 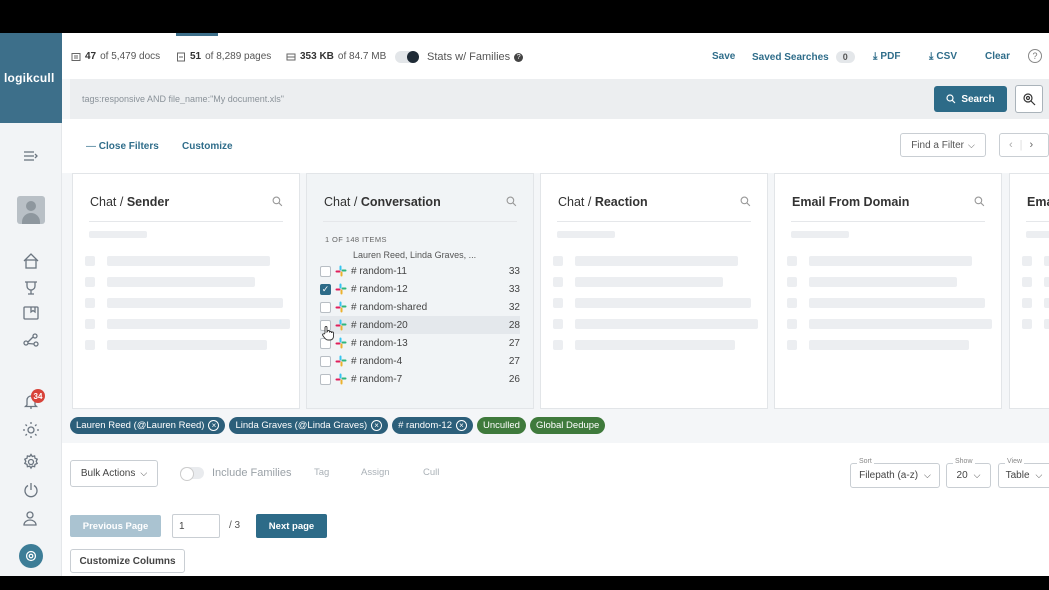 I want to click on view-dropdown: View Table ⌵, so click(x=1023, y=473).